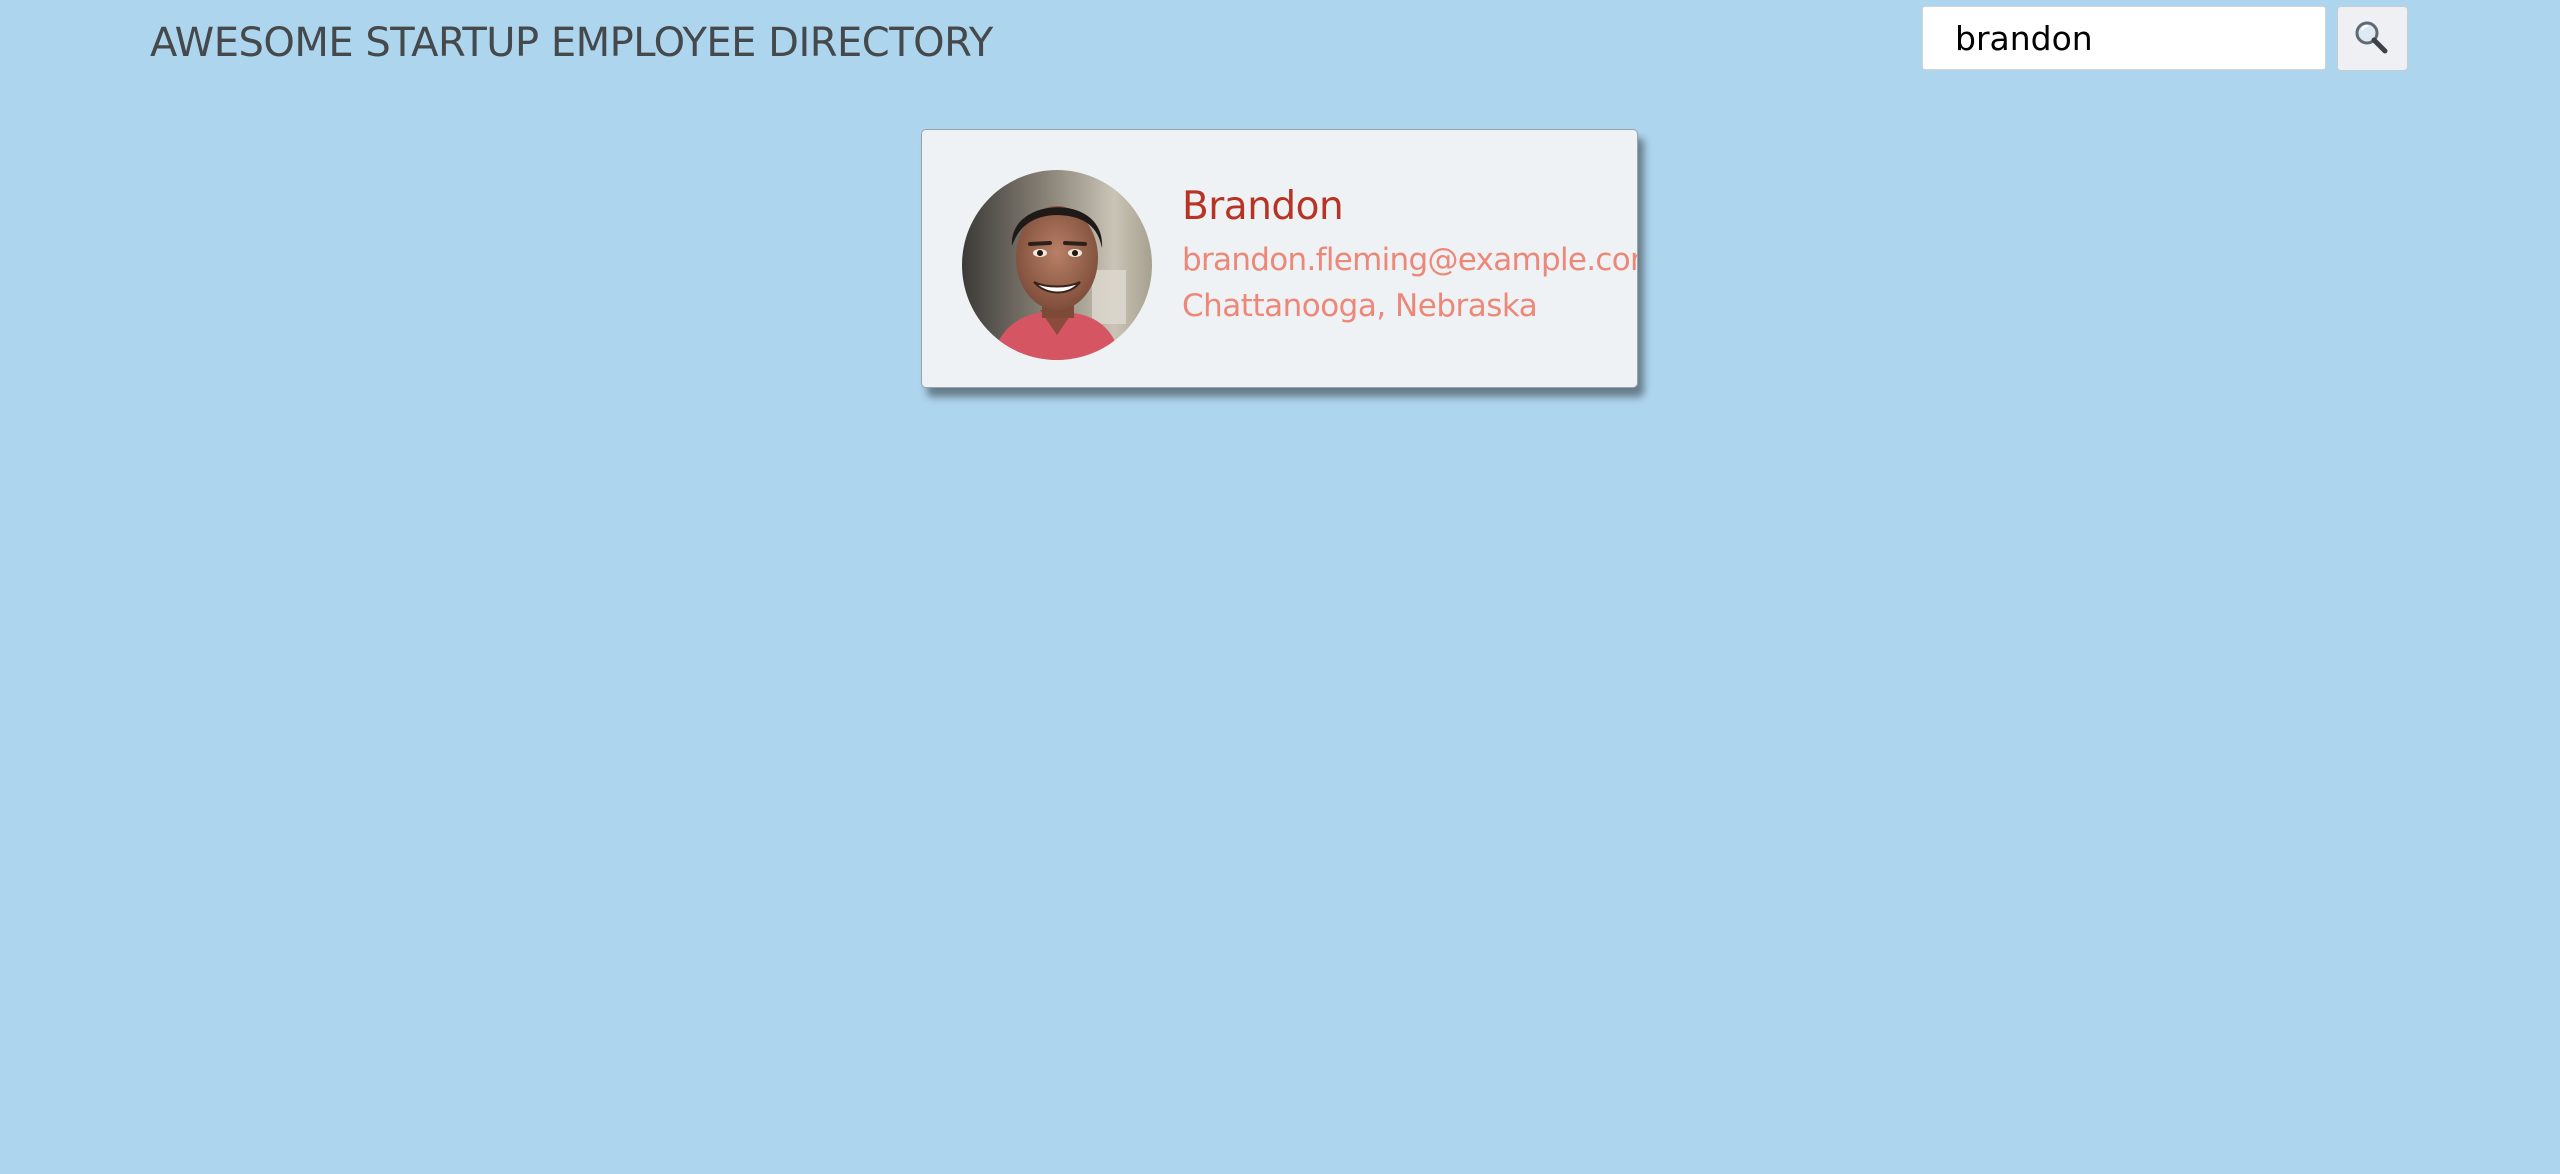 The image size is (2560, 1174). What do you see at coordinates (1263, 206) in the screenshot?
I see `employee-name: Brandon` at bounding box center [1263, 206].